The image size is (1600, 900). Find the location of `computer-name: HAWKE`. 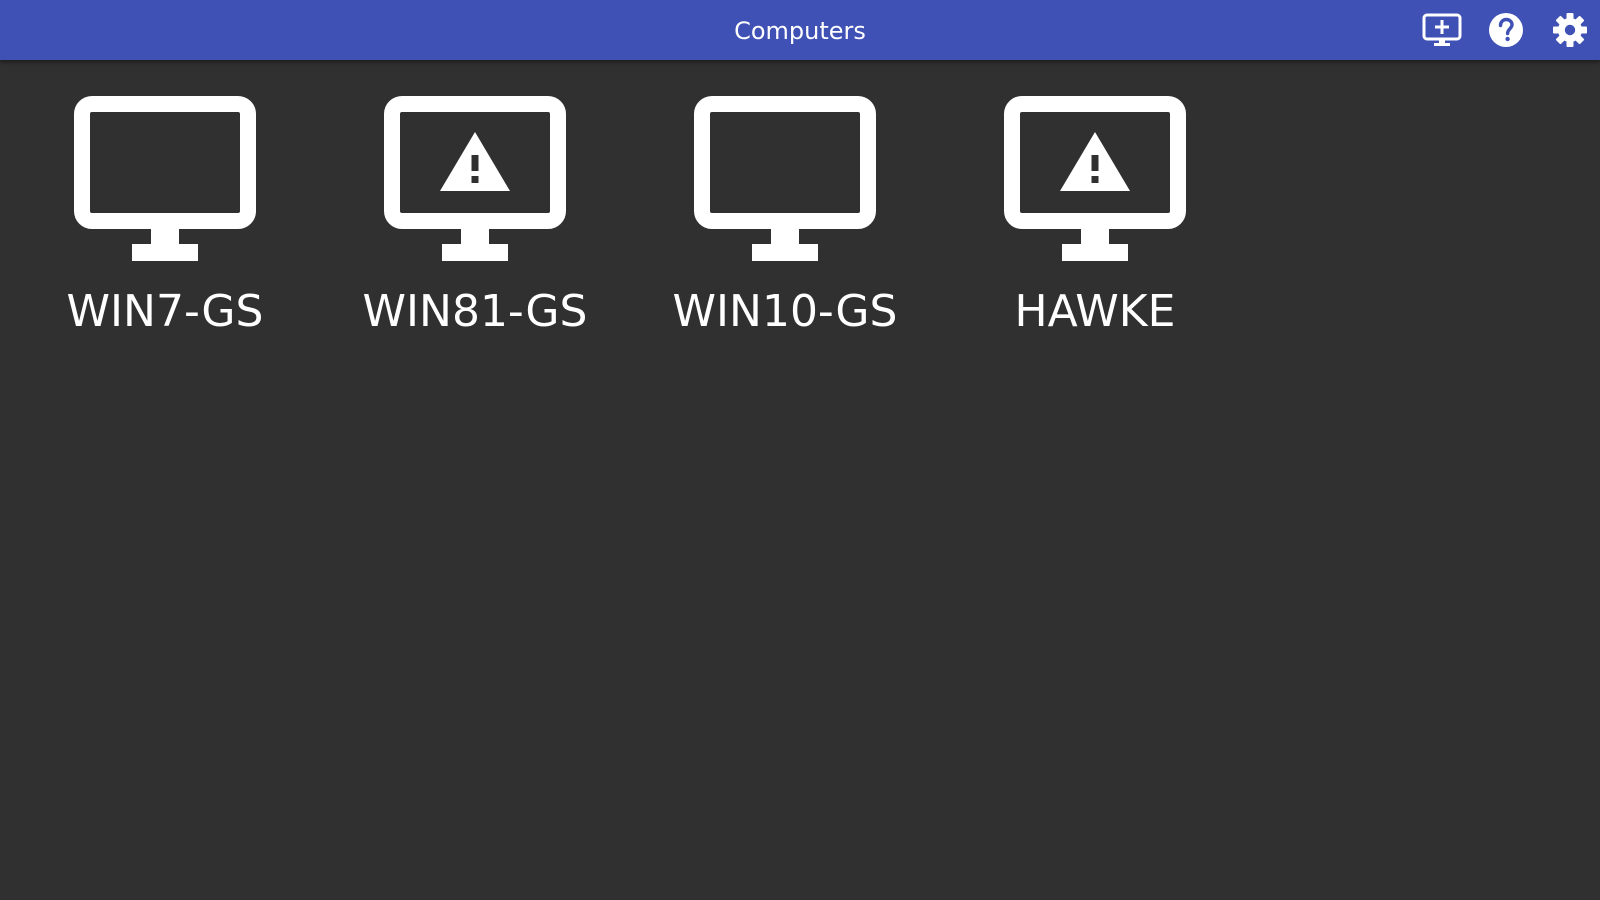

computer-name: HAWKE is located at coordinates (1095, 311).